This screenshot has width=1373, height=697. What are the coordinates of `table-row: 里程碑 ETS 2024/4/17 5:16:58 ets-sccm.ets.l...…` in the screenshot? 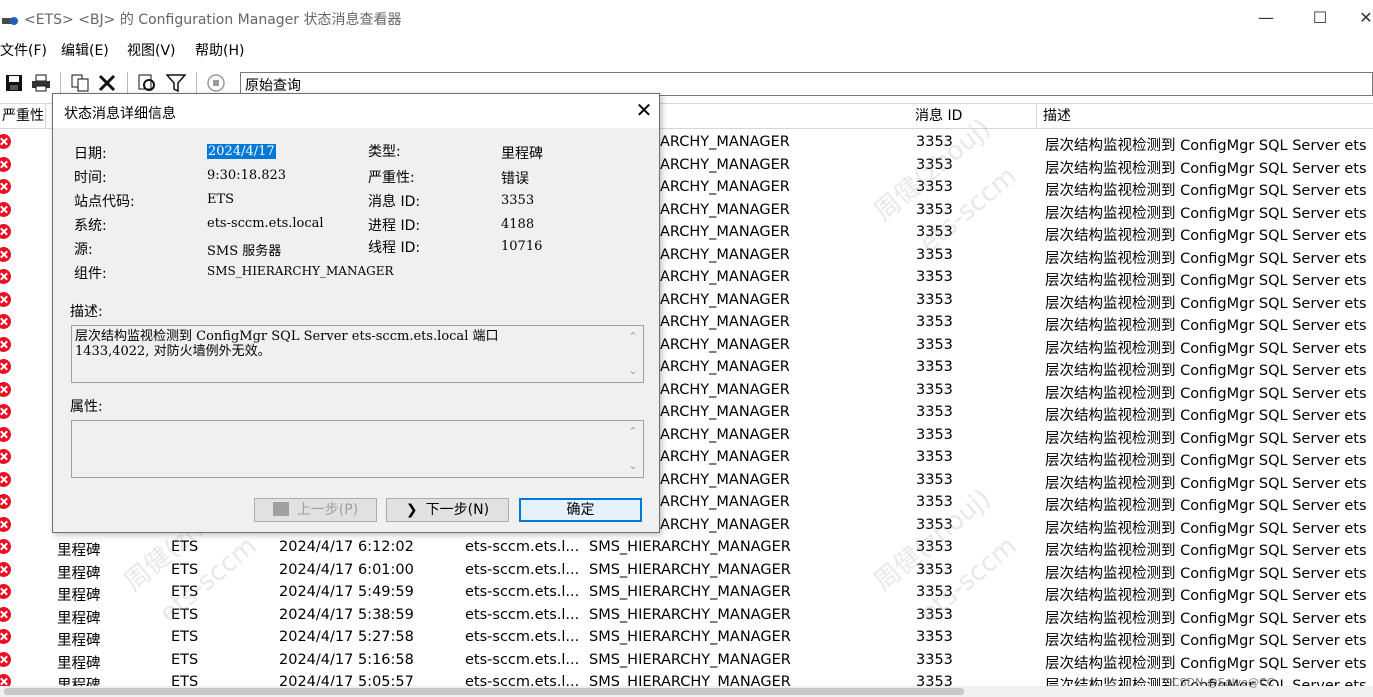 It's located at (686, 661).